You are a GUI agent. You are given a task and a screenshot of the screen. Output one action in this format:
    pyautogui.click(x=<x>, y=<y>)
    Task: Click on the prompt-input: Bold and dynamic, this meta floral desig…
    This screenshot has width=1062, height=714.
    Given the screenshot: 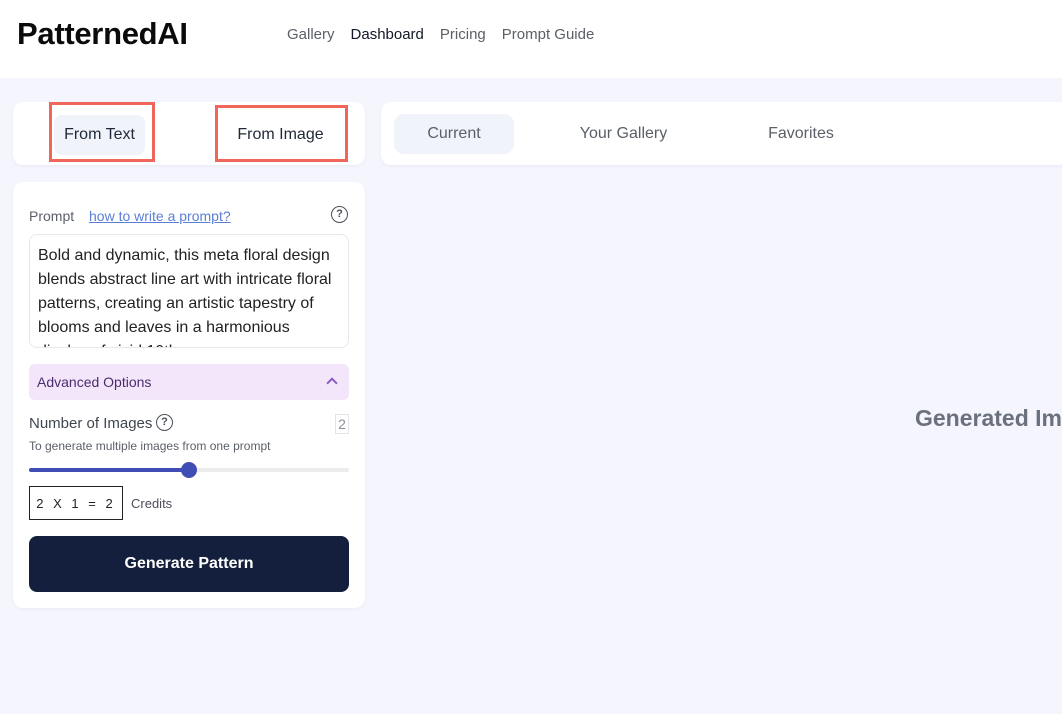 What is the action you would take?
    pyautogui.click(x=189, y=291)
    